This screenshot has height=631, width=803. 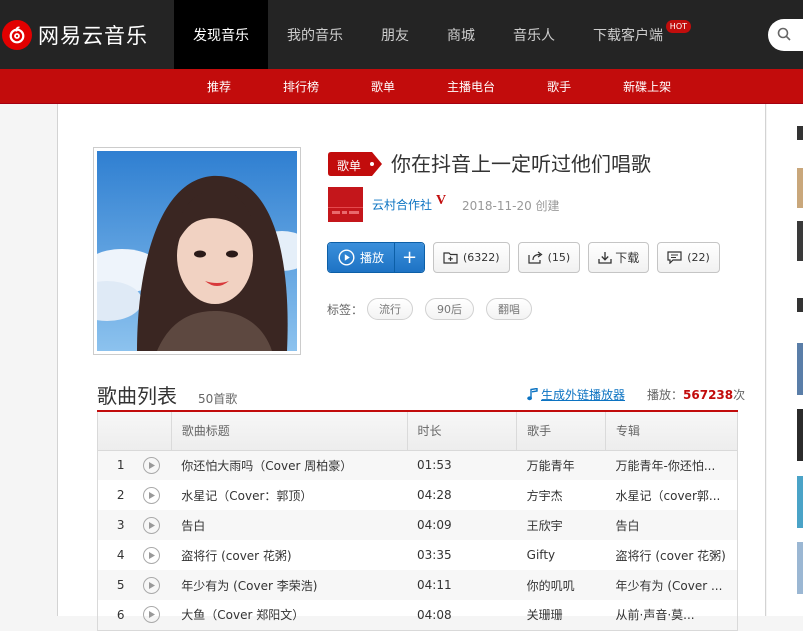 I want to click on song-album: 告白, so click(x=671, y=525).